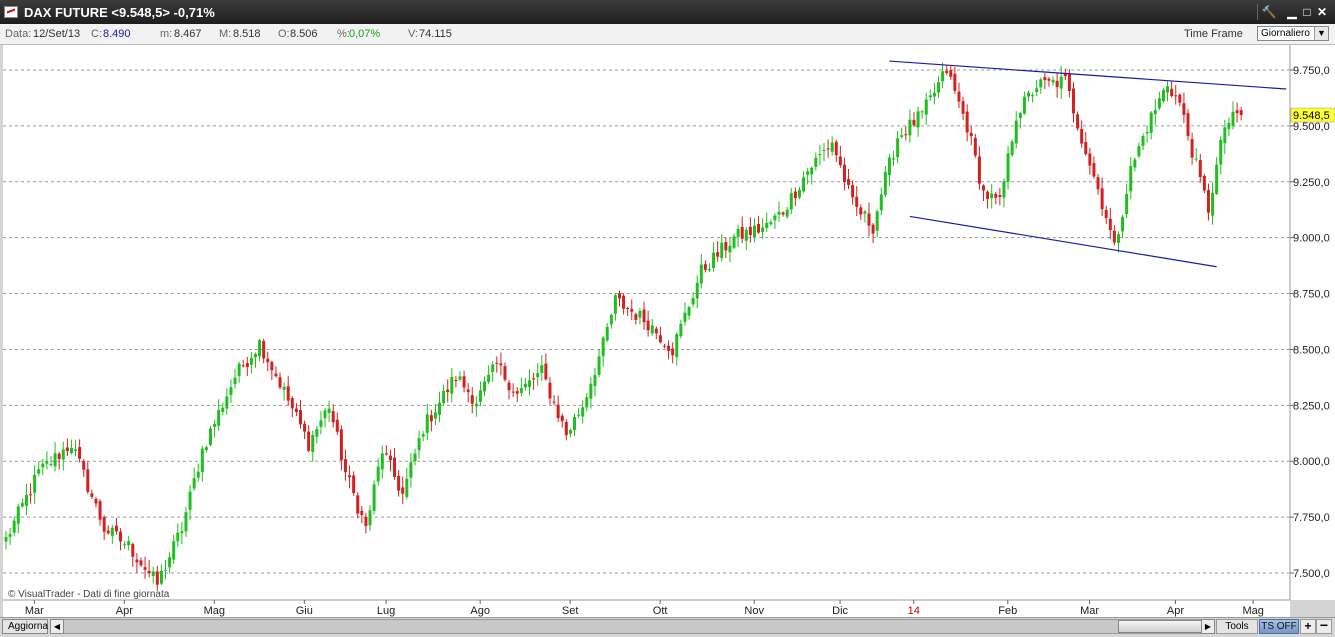  What do you see at coordinates (635, 626) in the screenshot?
I see `scrollbar-track` at bounding box center [635, 626].